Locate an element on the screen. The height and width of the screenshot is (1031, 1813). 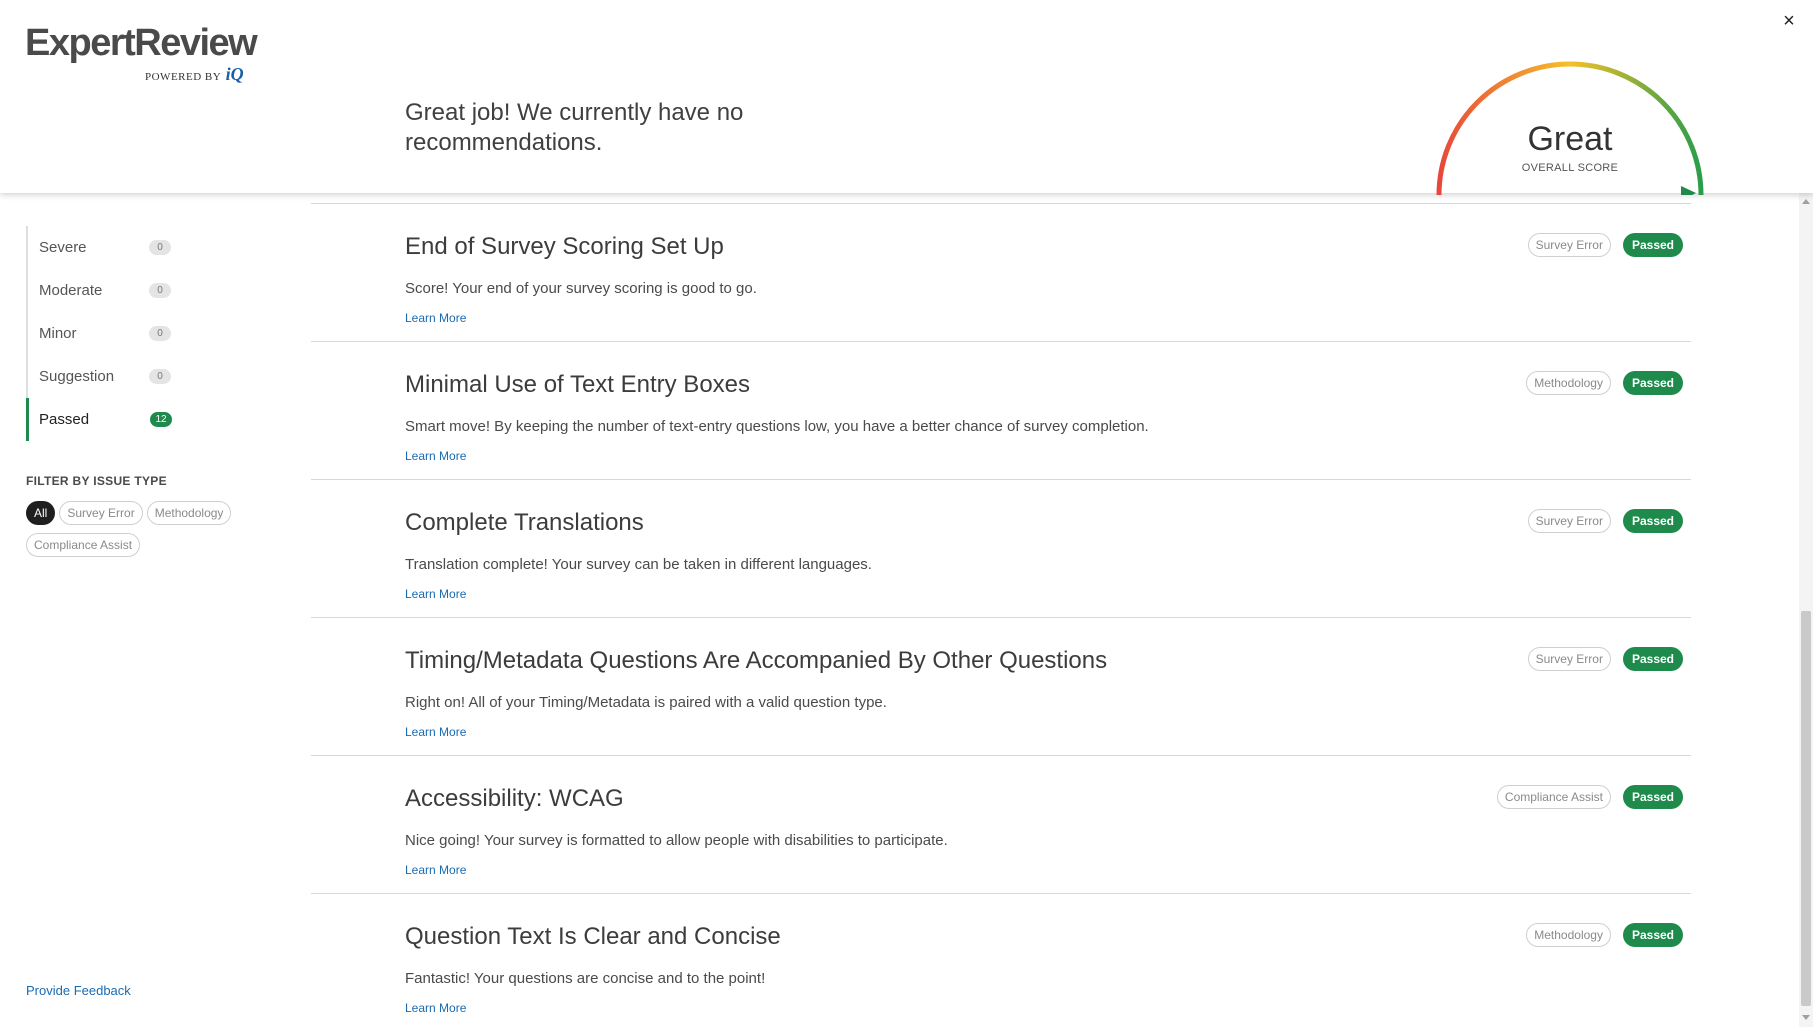
severity-item-minor: Minor 0 is located at coordinates (103, 333).